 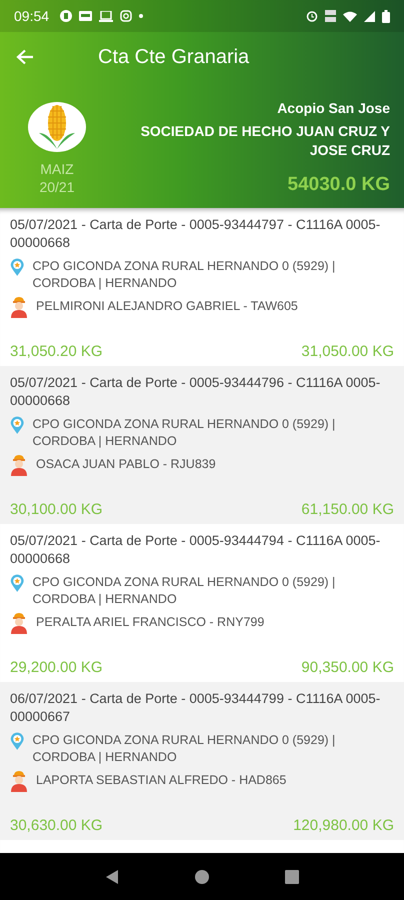 I want to click on driver-text: PELMIRONI ALEJANDRO GABRIEL - TAW605, so click(x=167, y=306).